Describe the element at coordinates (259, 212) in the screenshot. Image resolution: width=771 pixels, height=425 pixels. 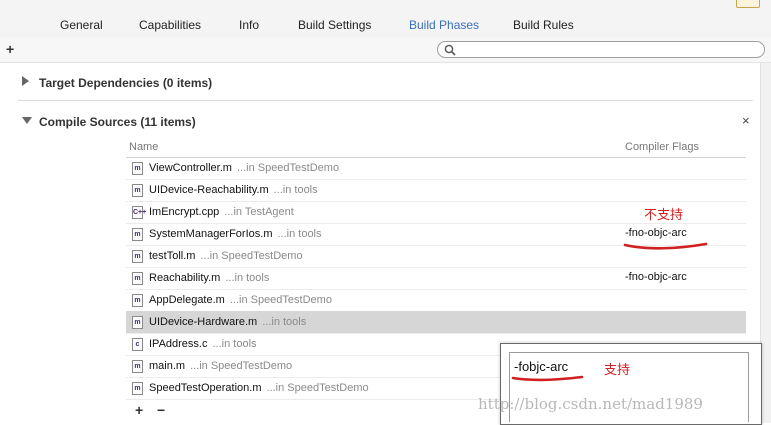
I see `file-path: ...in TestAgent` at that location.